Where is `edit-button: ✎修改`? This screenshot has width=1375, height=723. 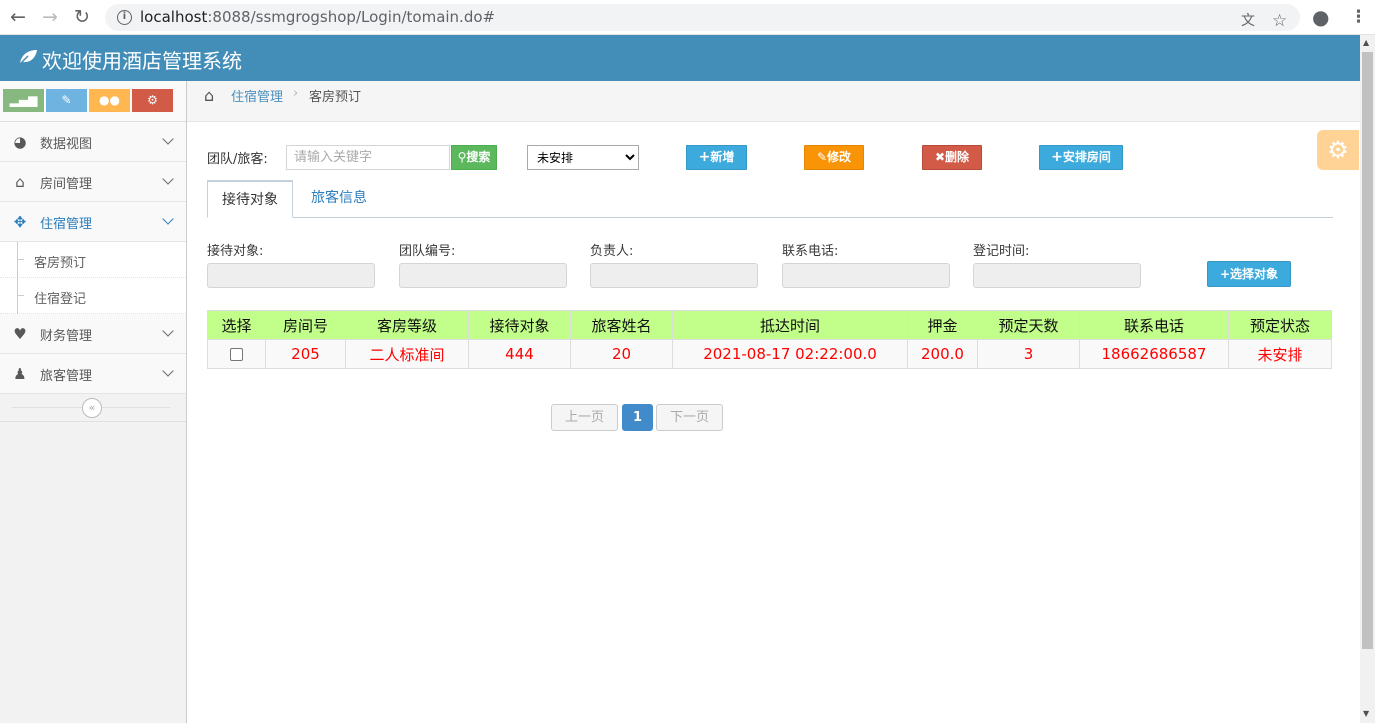
edit-button: ✎修改 is located at coordinates (834, 157).